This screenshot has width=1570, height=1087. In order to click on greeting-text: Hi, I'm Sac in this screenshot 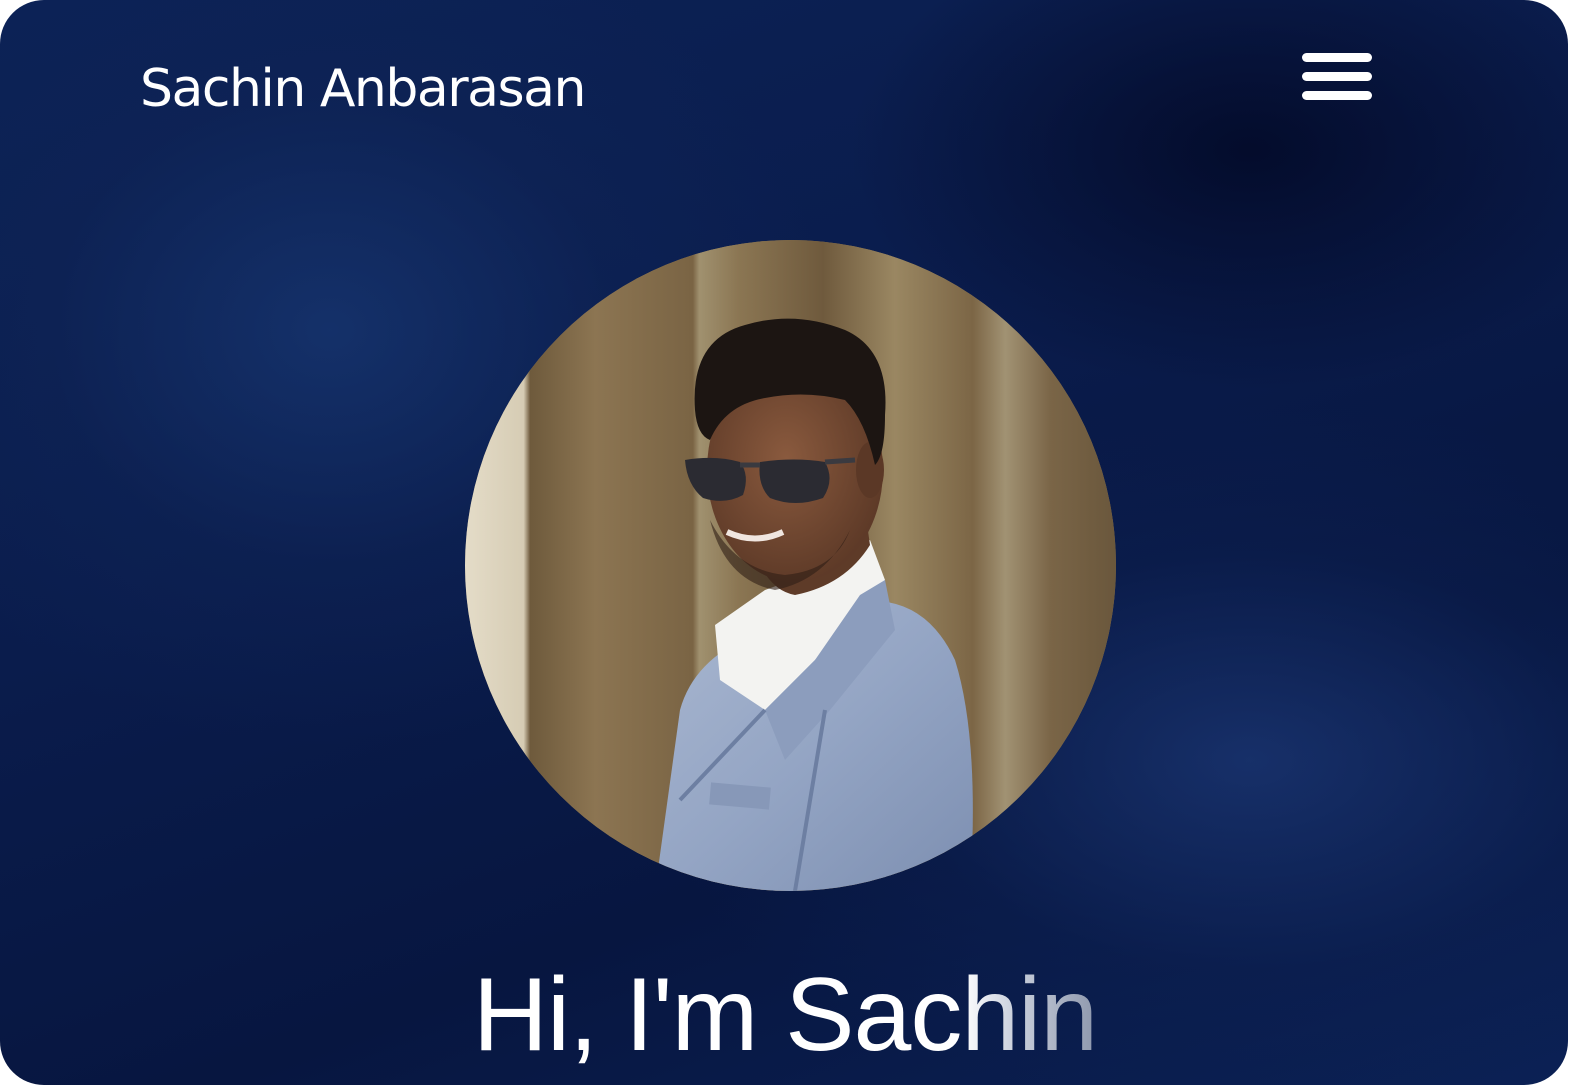, I will do `click(717, 1015)`.